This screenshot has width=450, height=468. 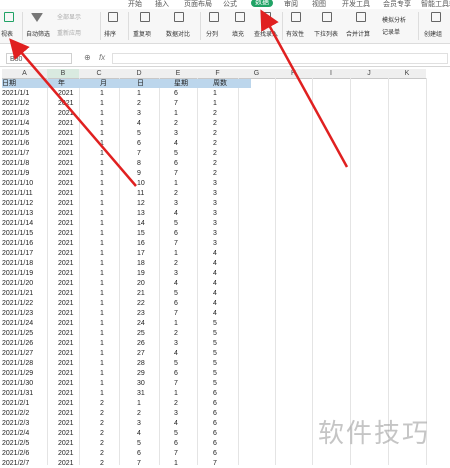 What do you see at coordinates (374, 433) in the screenshot?
I see `watermark: 软件技巧` at bounding box center [374, 433].